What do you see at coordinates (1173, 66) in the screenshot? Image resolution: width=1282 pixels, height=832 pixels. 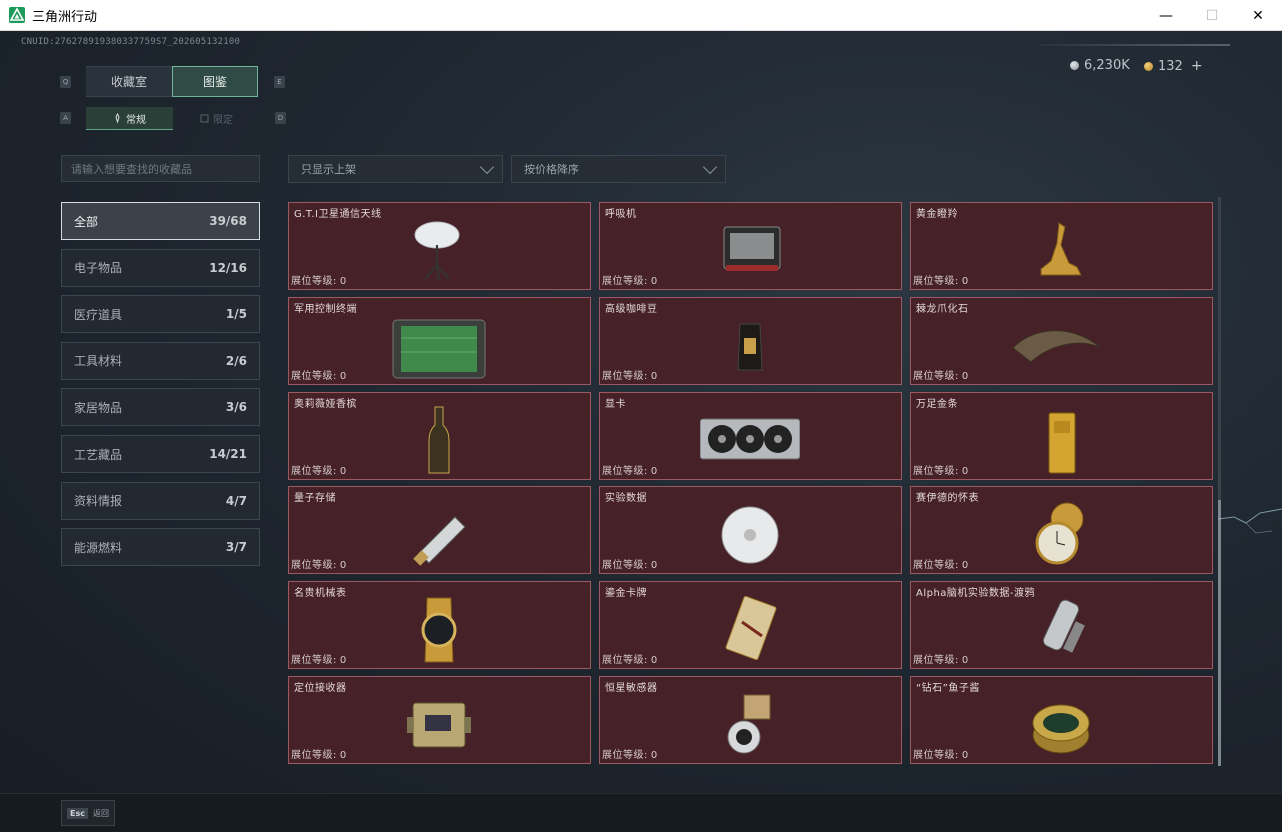 I see `currency-gold: 132 +` at bounding box center [1173, 66].